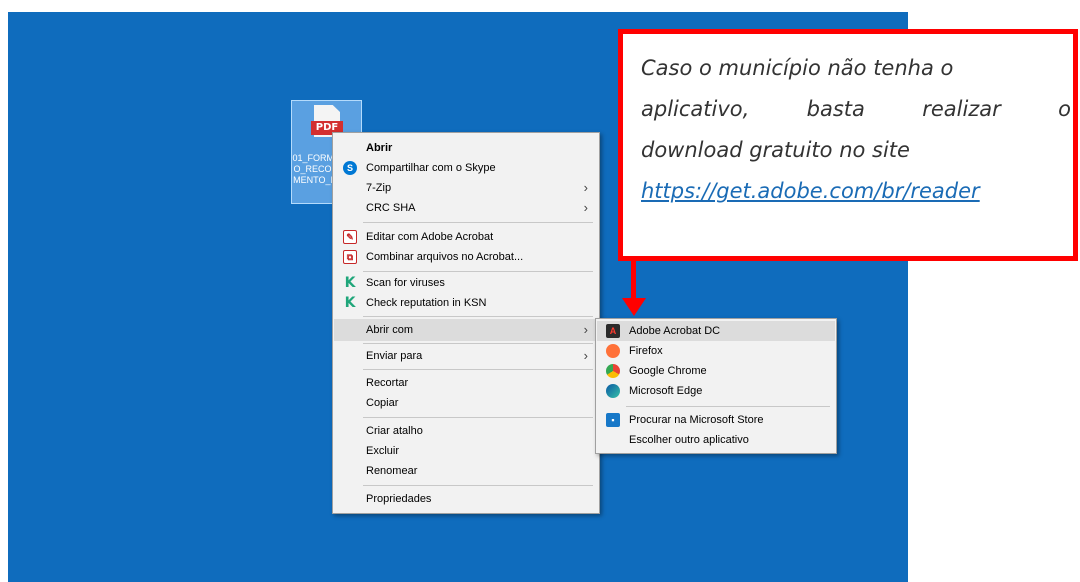  Describe the element at coordinates (695, 109) in the screenshot. I see `callout-word: aplicativo,` at that location.